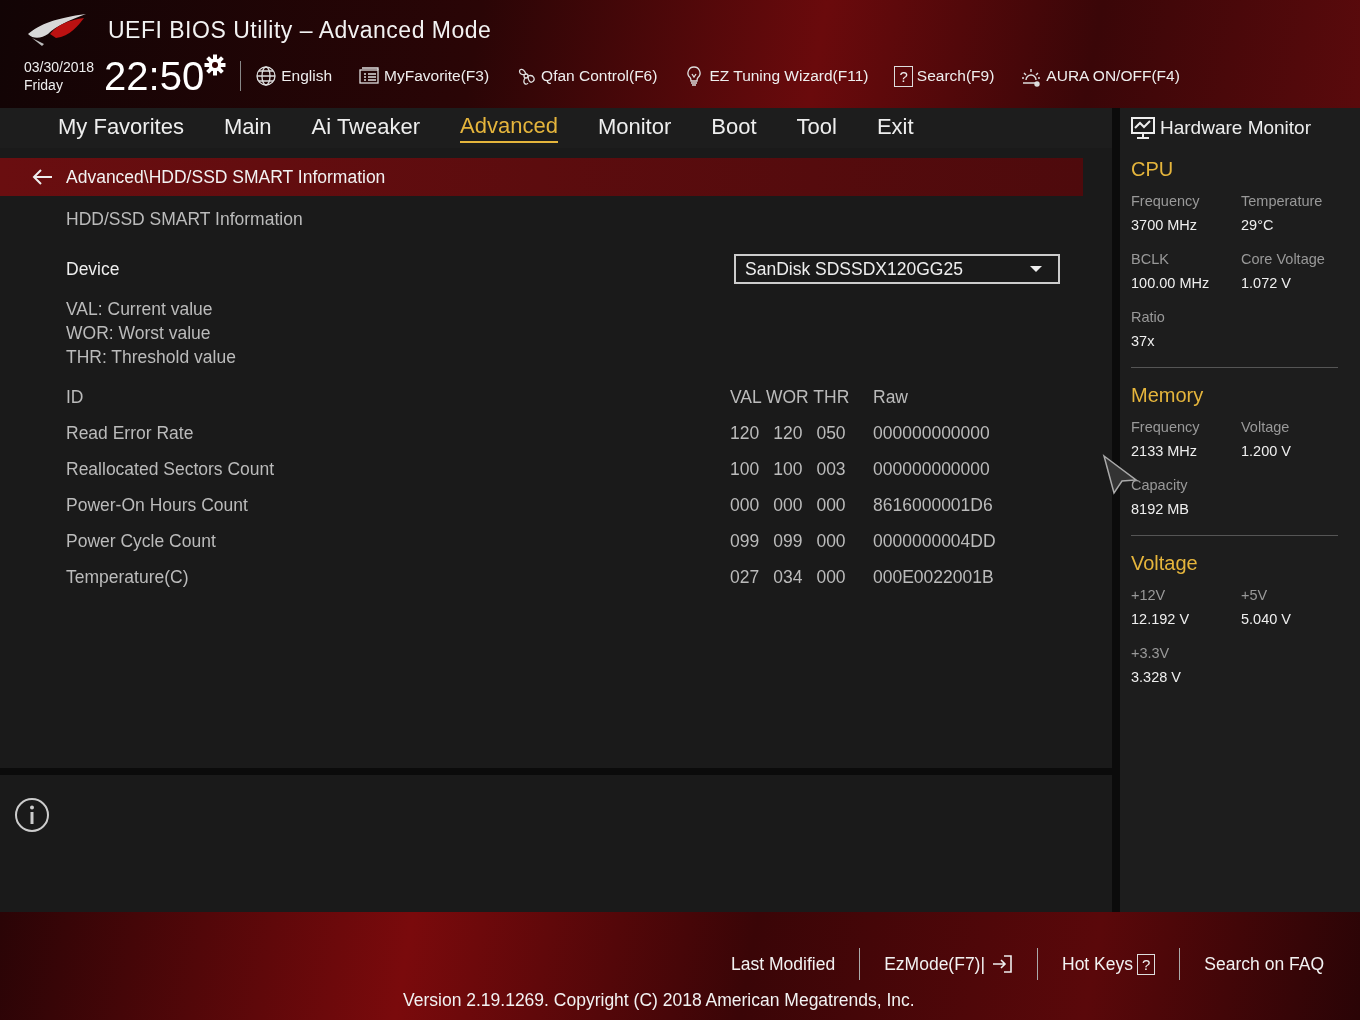 The width and height of the screenshot is (1360, 1020). What do you see at coordinates (1161, 619) in the screenshot?
I see `reading-value: 12.192 V` at bounding box center [1161, 619].